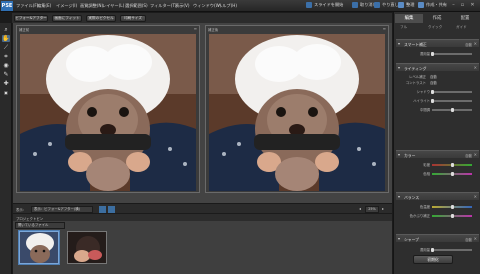  What do you see at coordinates (372, 209) in the screenshot?
I see `zoom-level: 25%` at bounding box center [372, 209].